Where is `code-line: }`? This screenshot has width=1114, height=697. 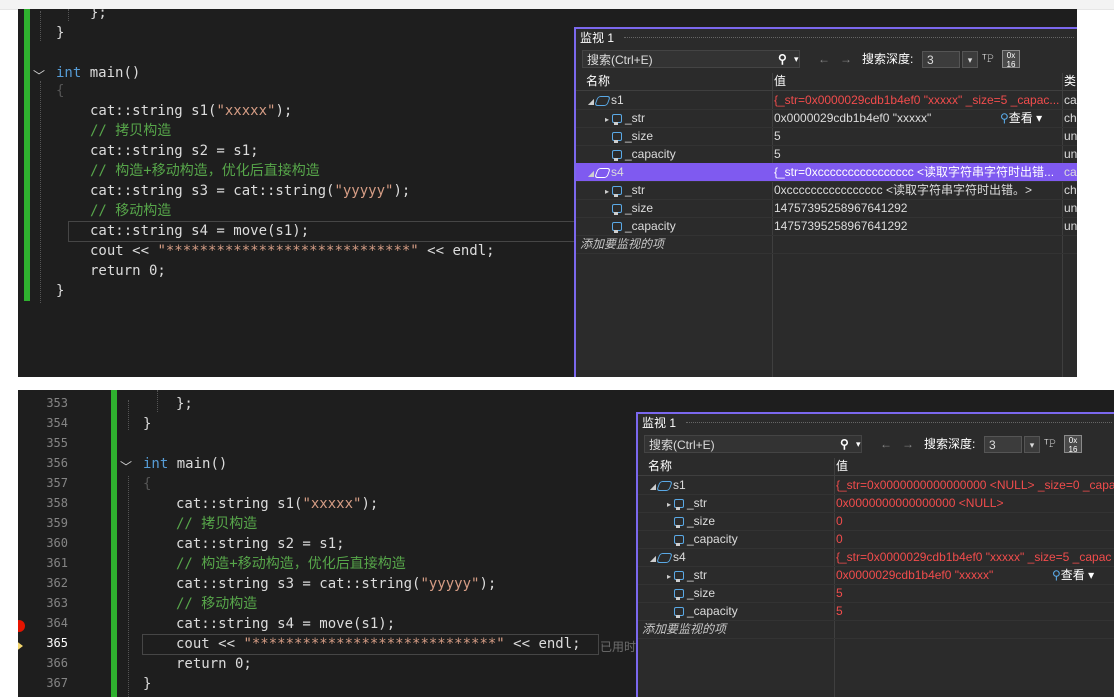
code-line: } is located at coordinates (60, 33).